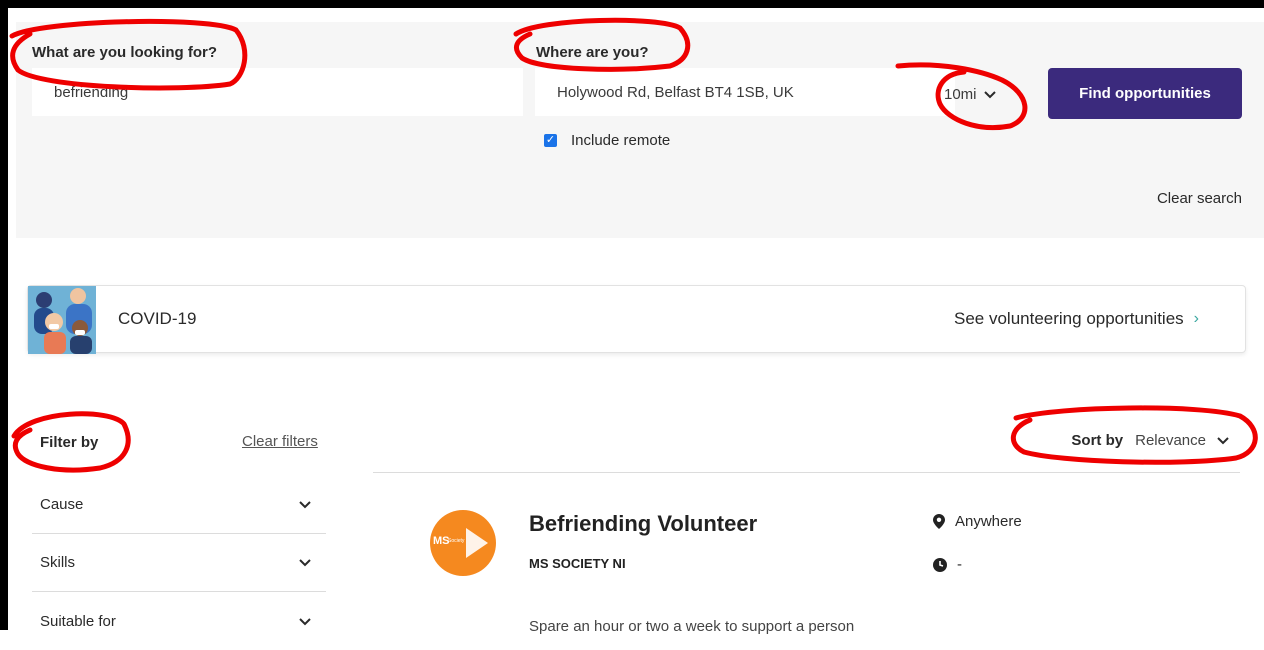 The height and width of the screenshot is (650, 1264). I want to click on include-remote-row: ✓ Include remote, so click(607, 140).